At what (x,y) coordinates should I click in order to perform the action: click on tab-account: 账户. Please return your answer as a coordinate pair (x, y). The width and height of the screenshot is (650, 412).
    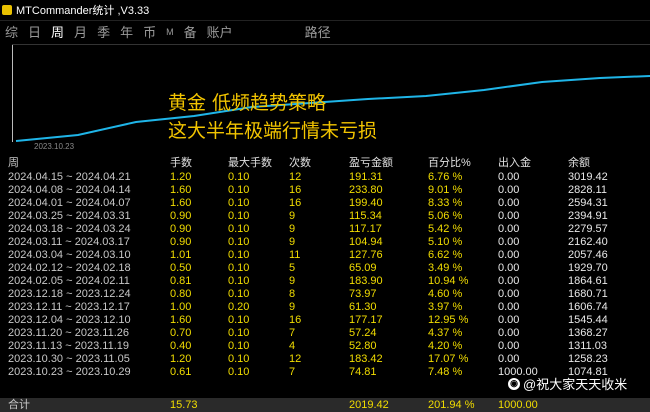
    Looking at the image, I should click on (220, 31).